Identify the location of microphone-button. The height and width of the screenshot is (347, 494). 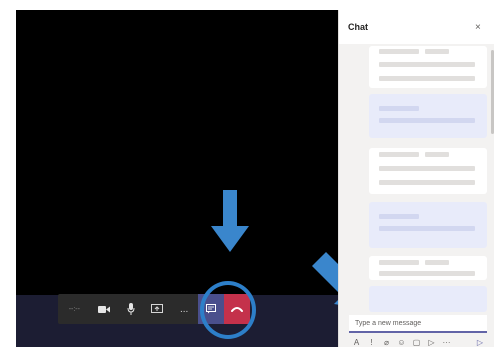
(130, 309).